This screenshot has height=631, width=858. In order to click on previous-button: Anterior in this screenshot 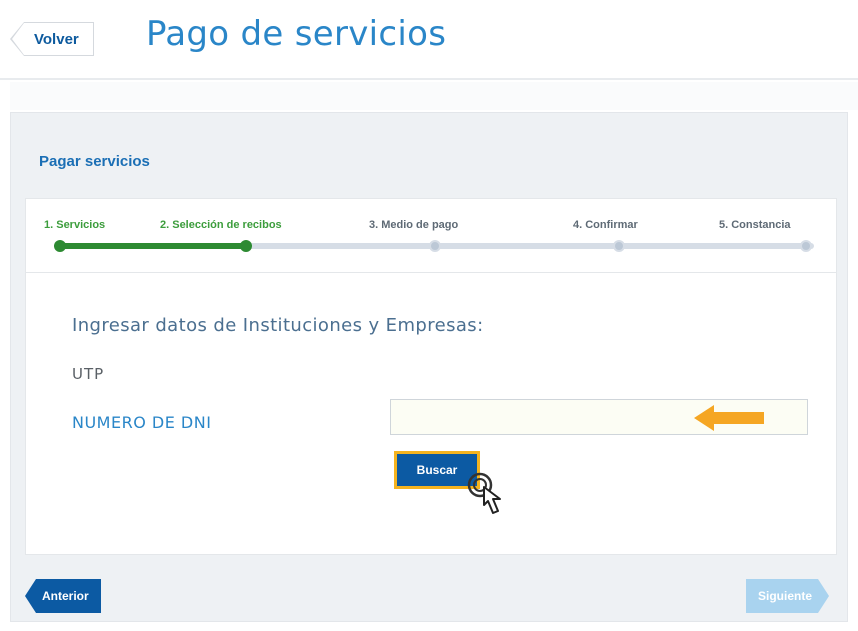, I will do `click(63, 596)`.